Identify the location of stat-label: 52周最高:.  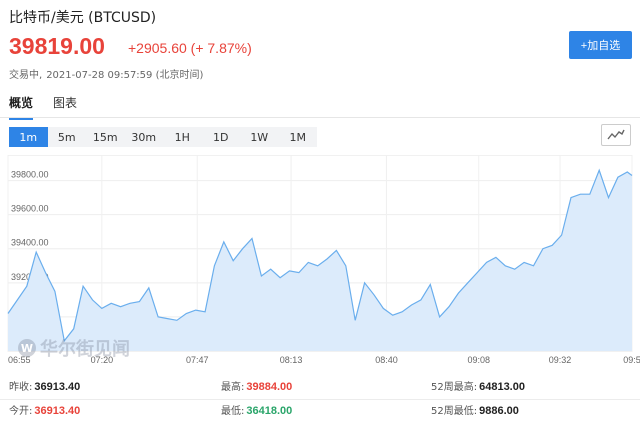
(454, 387).